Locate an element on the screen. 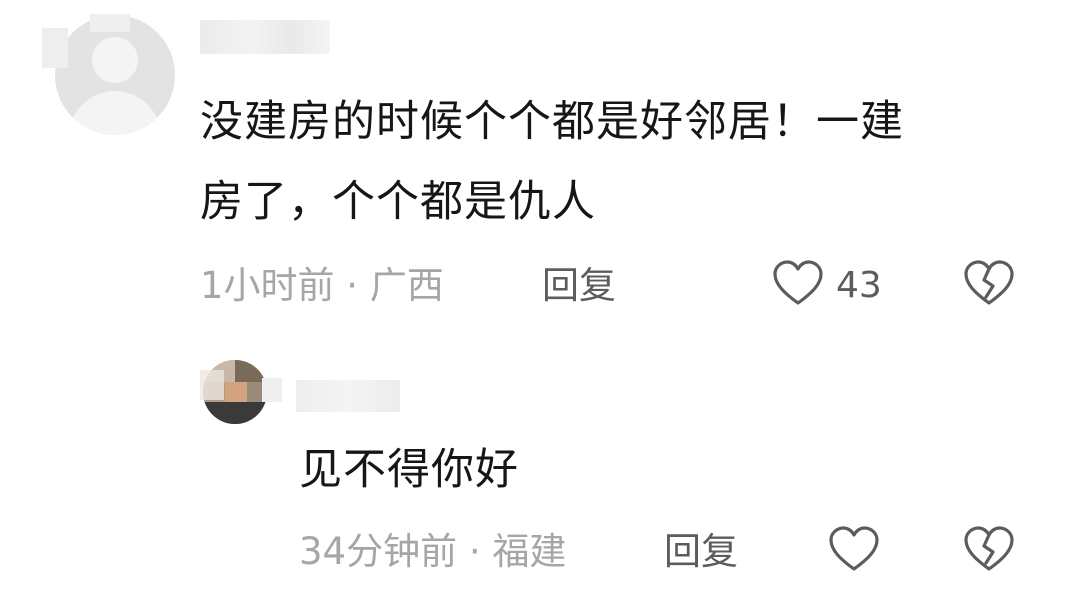  reply-comment-body: 见不得你好 is located at coordinates (409, 470).